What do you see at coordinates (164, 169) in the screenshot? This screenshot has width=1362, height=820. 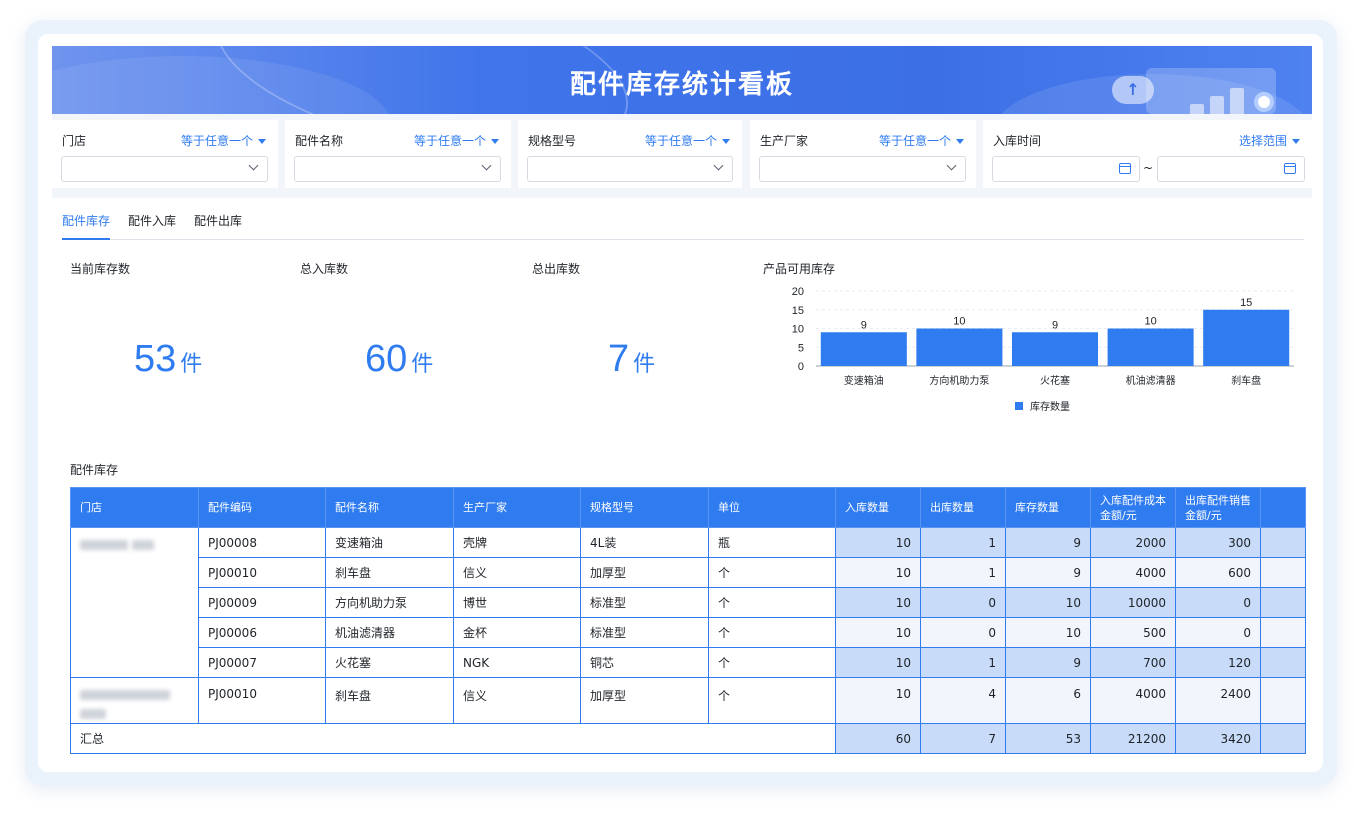 I see `store-select` at bounding box center [164, 169].